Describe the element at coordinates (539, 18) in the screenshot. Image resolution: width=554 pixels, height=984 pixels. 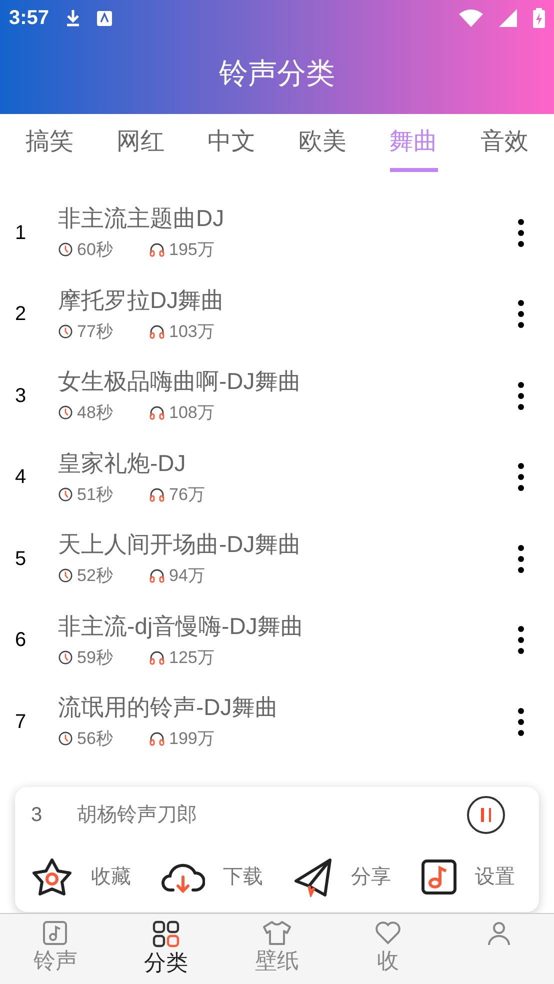
I see `battery-icon` at that location.